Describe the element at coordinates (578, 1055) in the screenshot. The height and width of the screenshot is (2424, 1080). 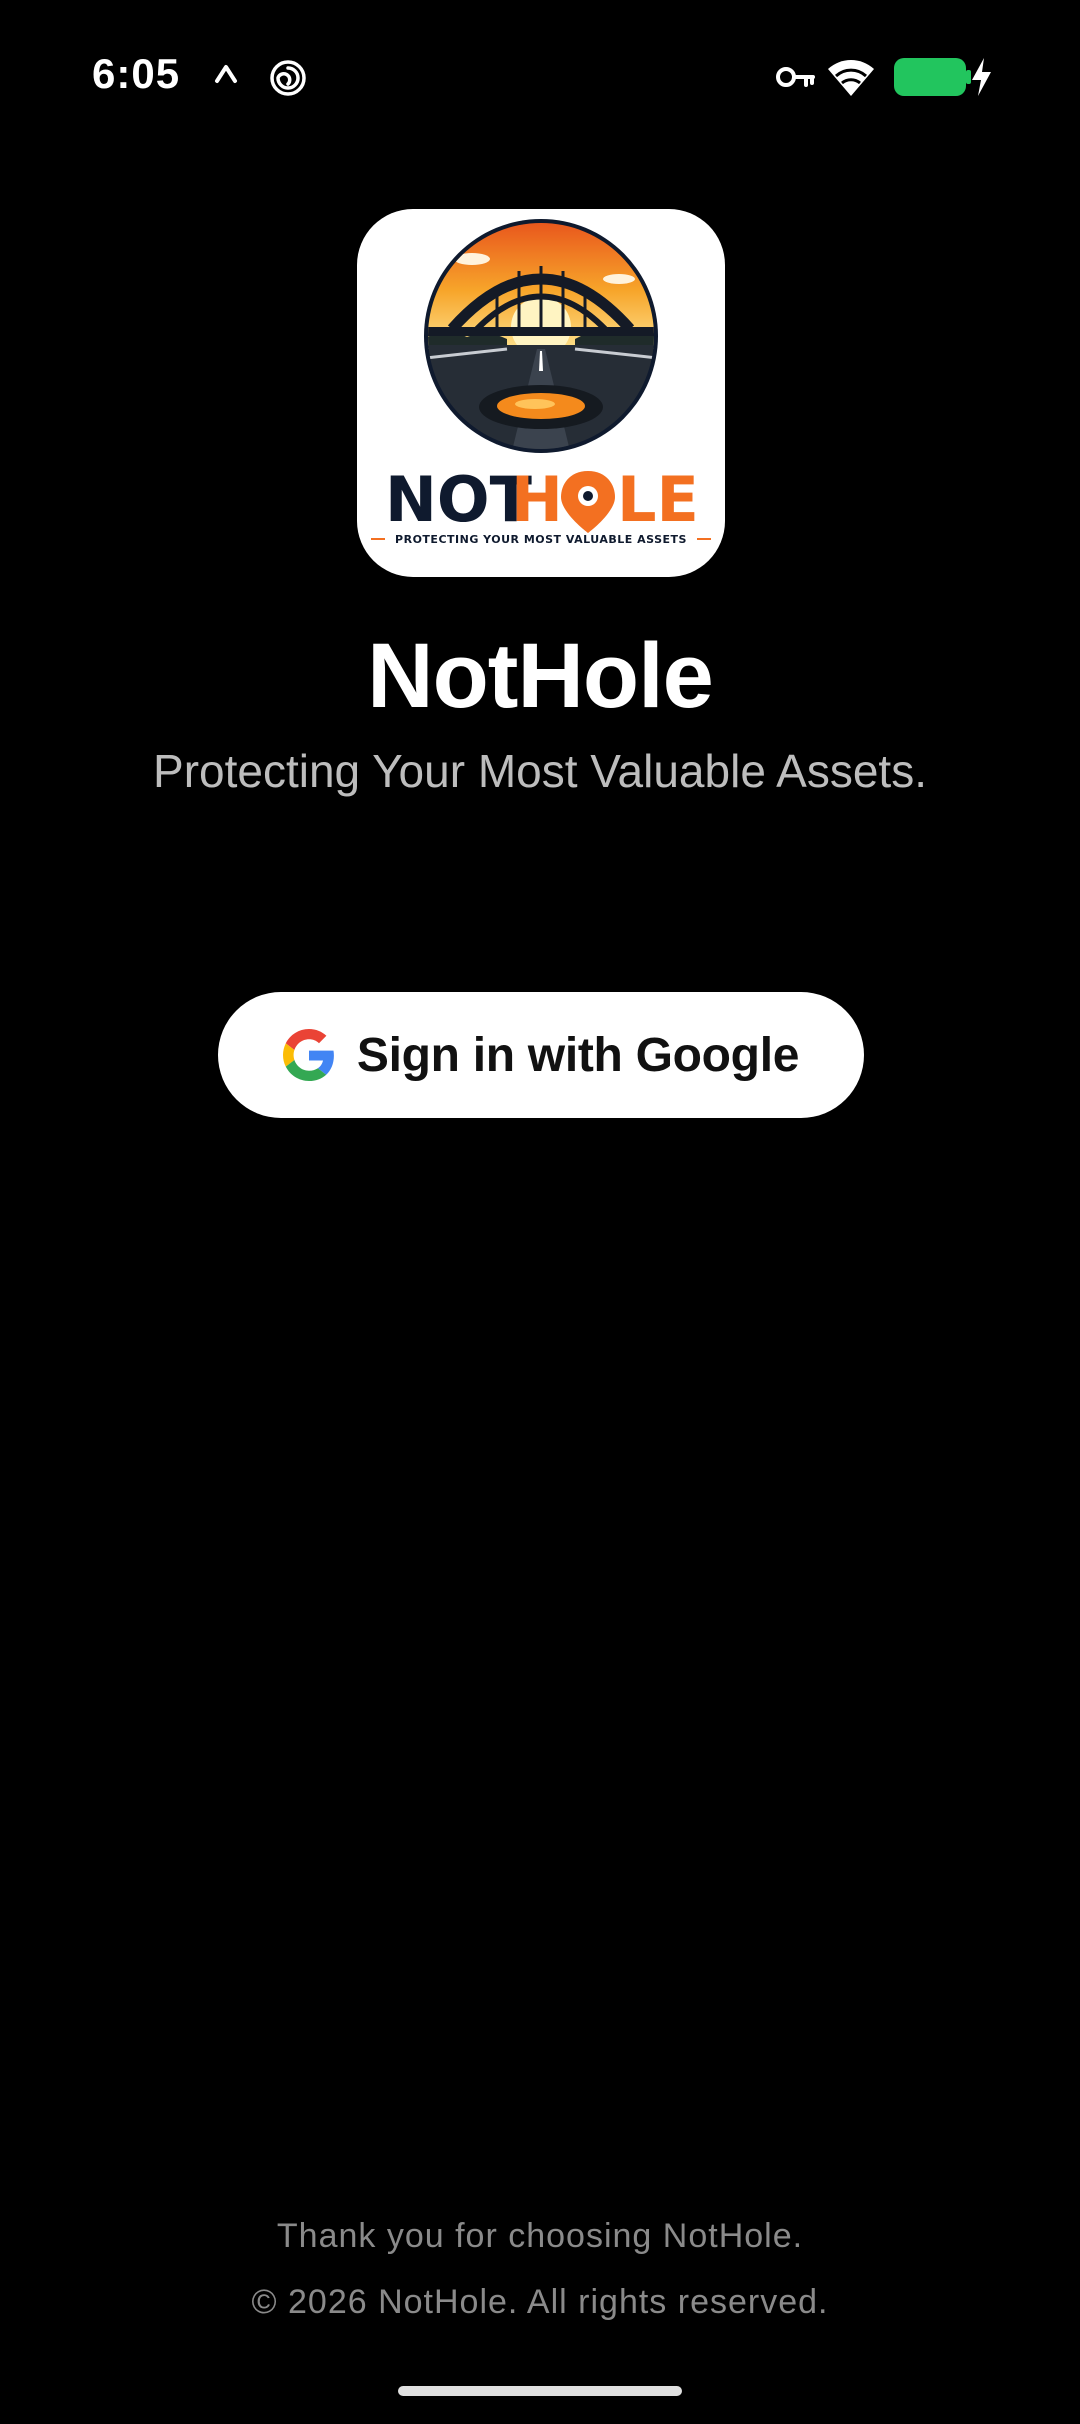
I see `sign-in-label: Sign in with Google` at that location.